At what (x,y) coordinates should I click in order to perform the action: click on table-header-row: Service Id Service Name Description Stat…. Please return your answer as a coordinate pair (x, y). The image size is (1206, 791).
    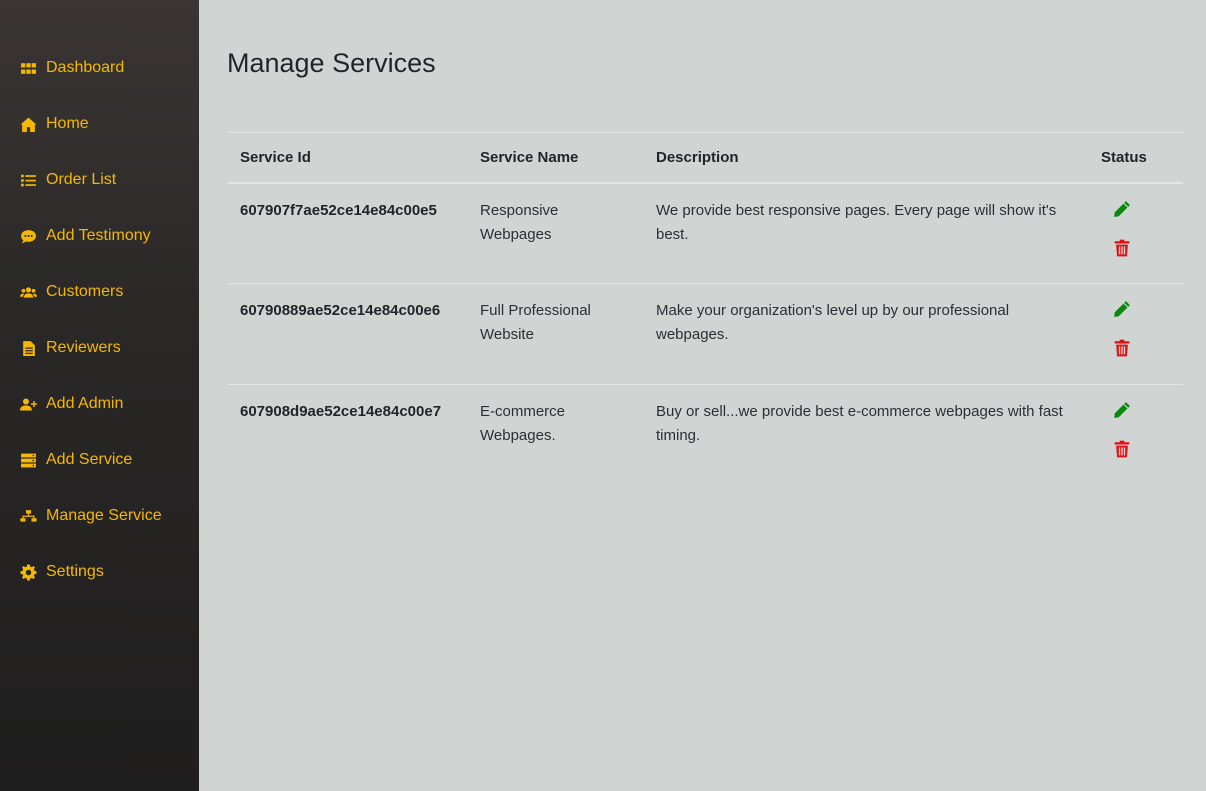
    Looking at the image, I should click on (705, 158).